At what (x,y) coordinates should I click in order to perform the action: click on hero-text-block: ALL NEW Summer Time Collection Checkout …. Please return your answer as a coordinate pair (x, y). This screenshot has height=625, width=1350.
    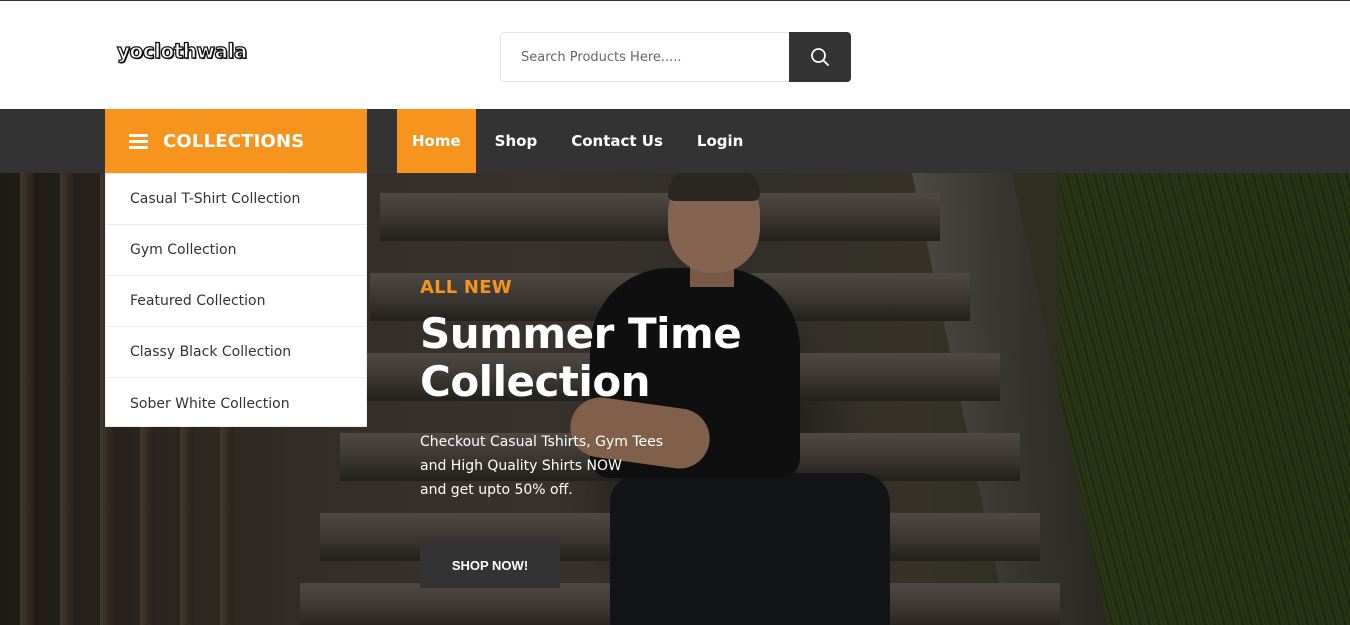
    Looking at the image, I should click on (630, 389).